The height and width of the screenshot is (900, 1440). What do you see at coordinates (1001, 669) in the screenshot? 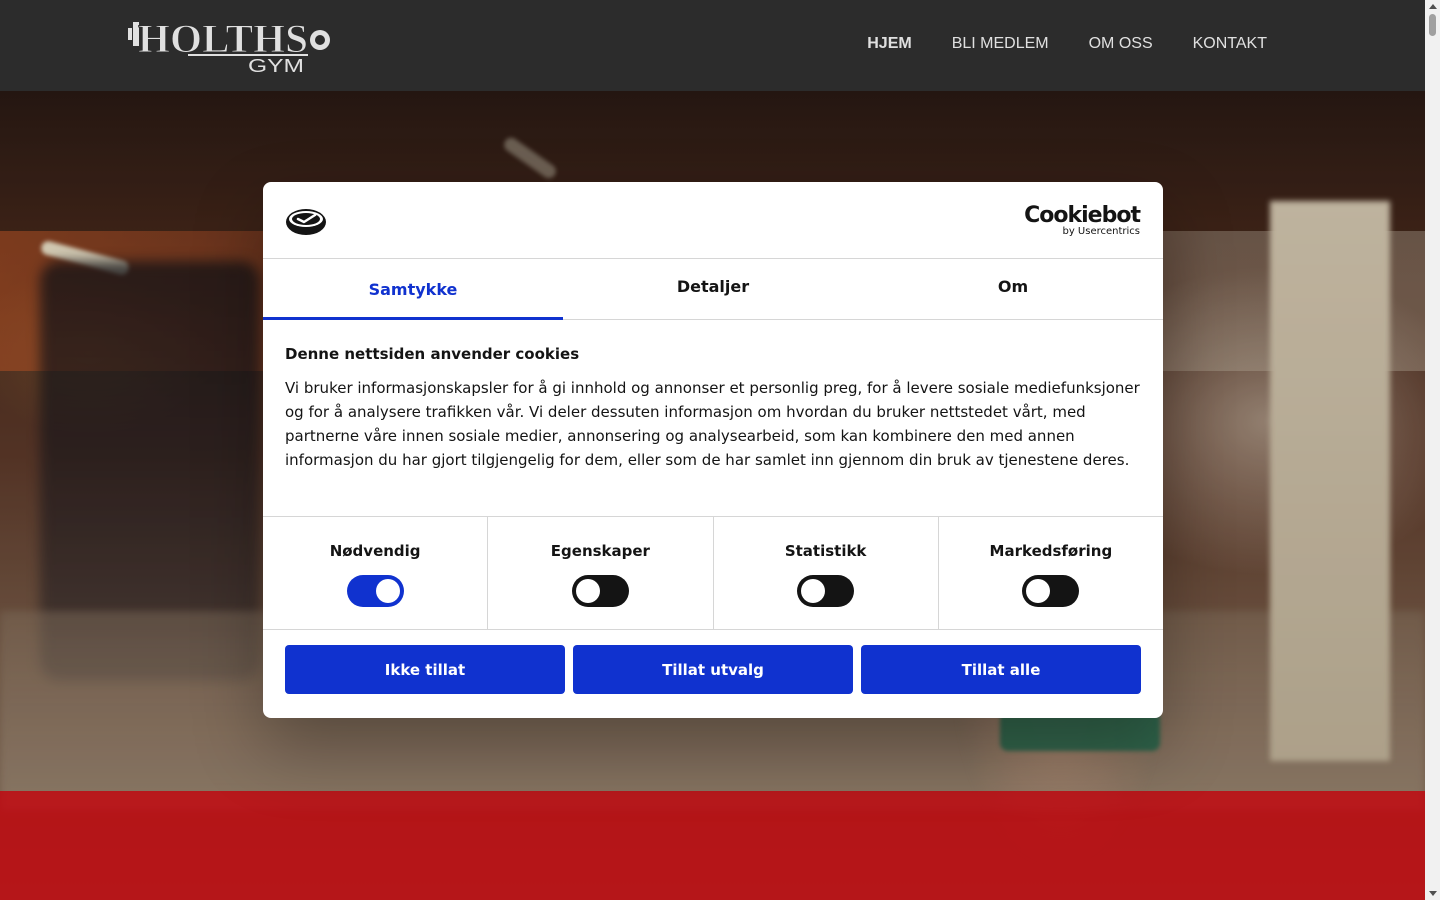
I see `allow-all-button: Tillat alle` at bounding box center [1001, 669].